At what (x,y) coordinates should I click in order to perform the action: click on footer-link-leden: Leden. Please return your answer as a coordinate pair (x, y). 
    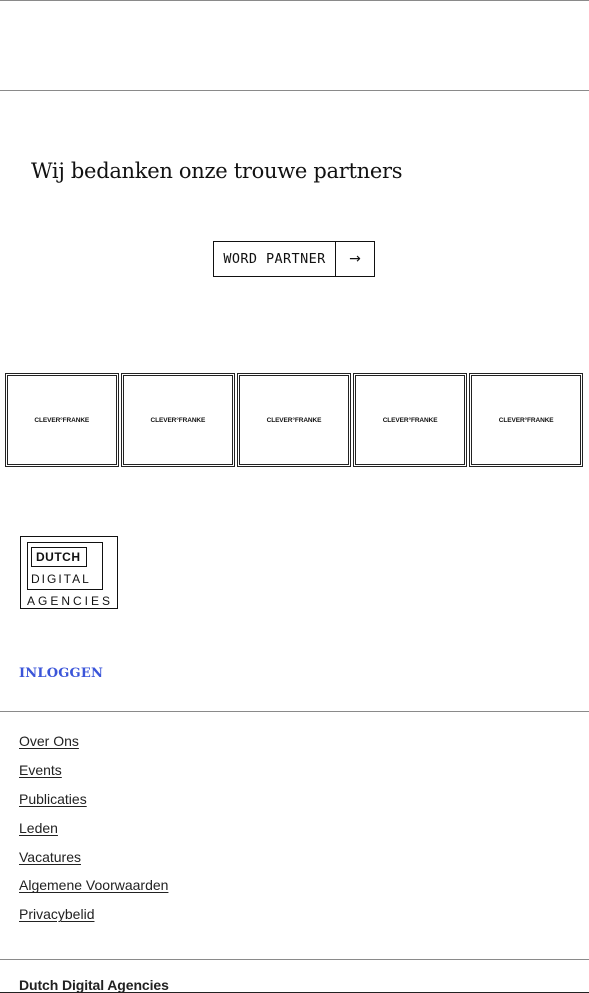
    Looking at the image, I should click on (38, 828).